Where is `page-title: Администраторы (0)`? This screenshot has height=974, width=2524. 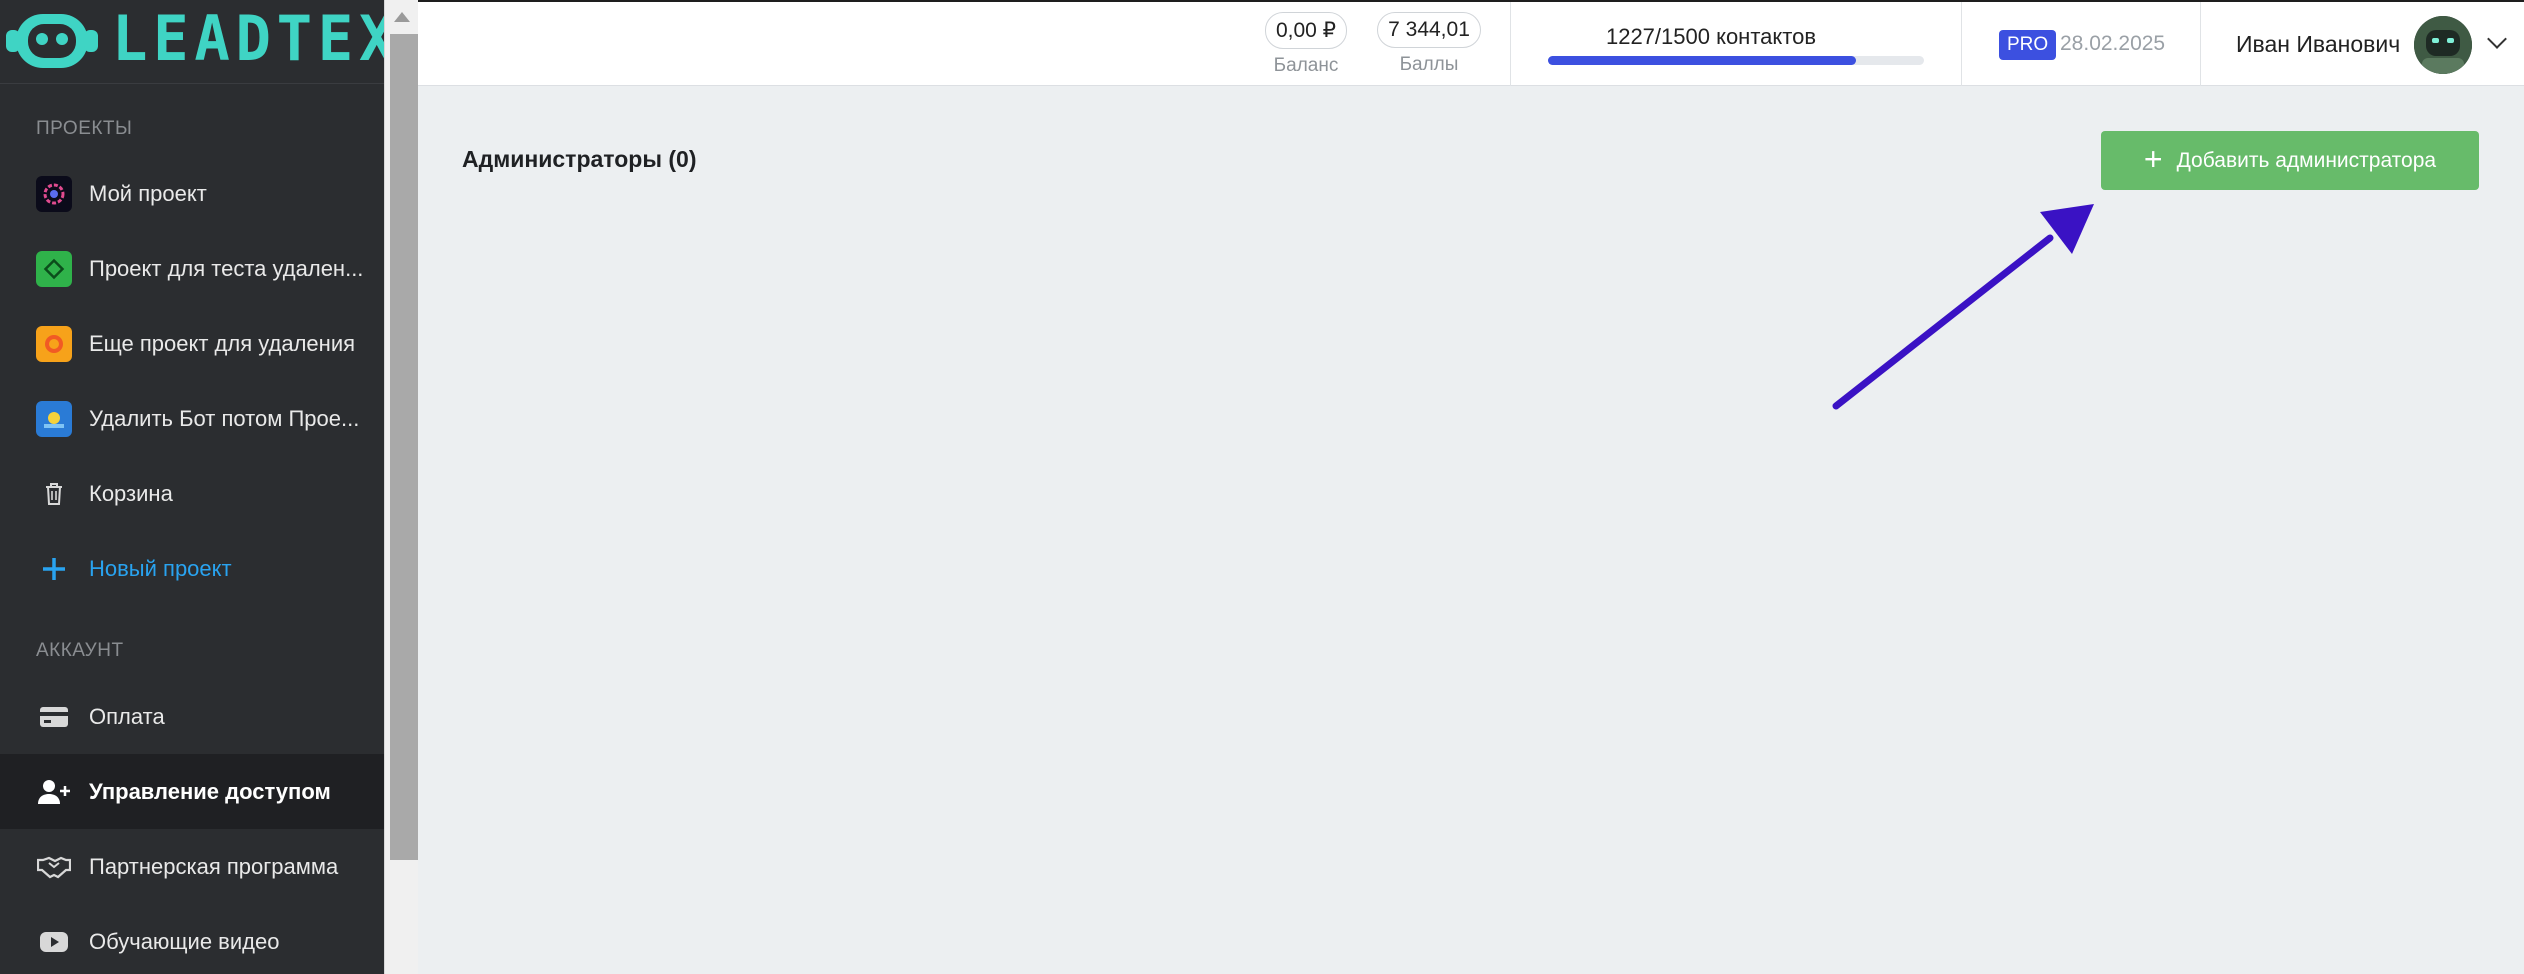 page-title: Администраторы (0) is located at coordinates (579, 159).